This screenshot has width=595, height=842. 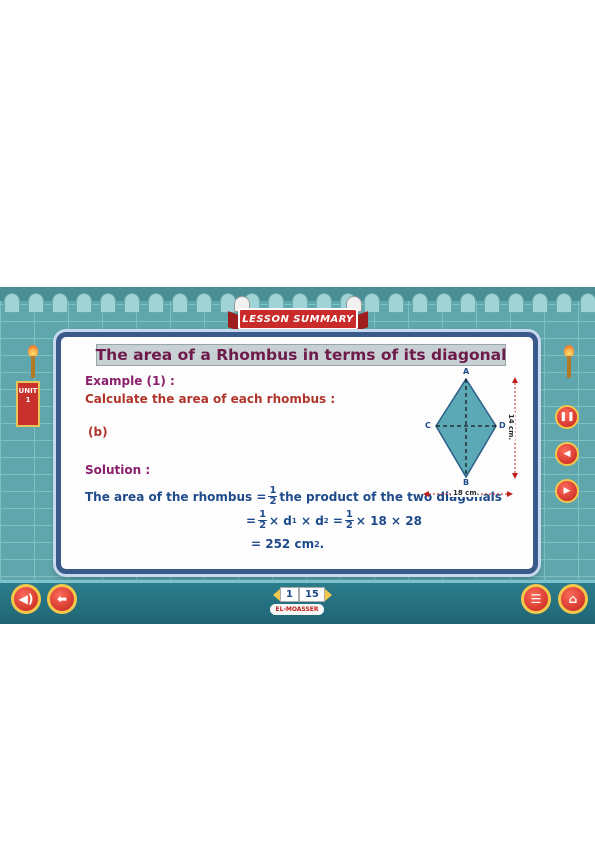 I want to click on vertex-d: D, so click(x=502, y=425).